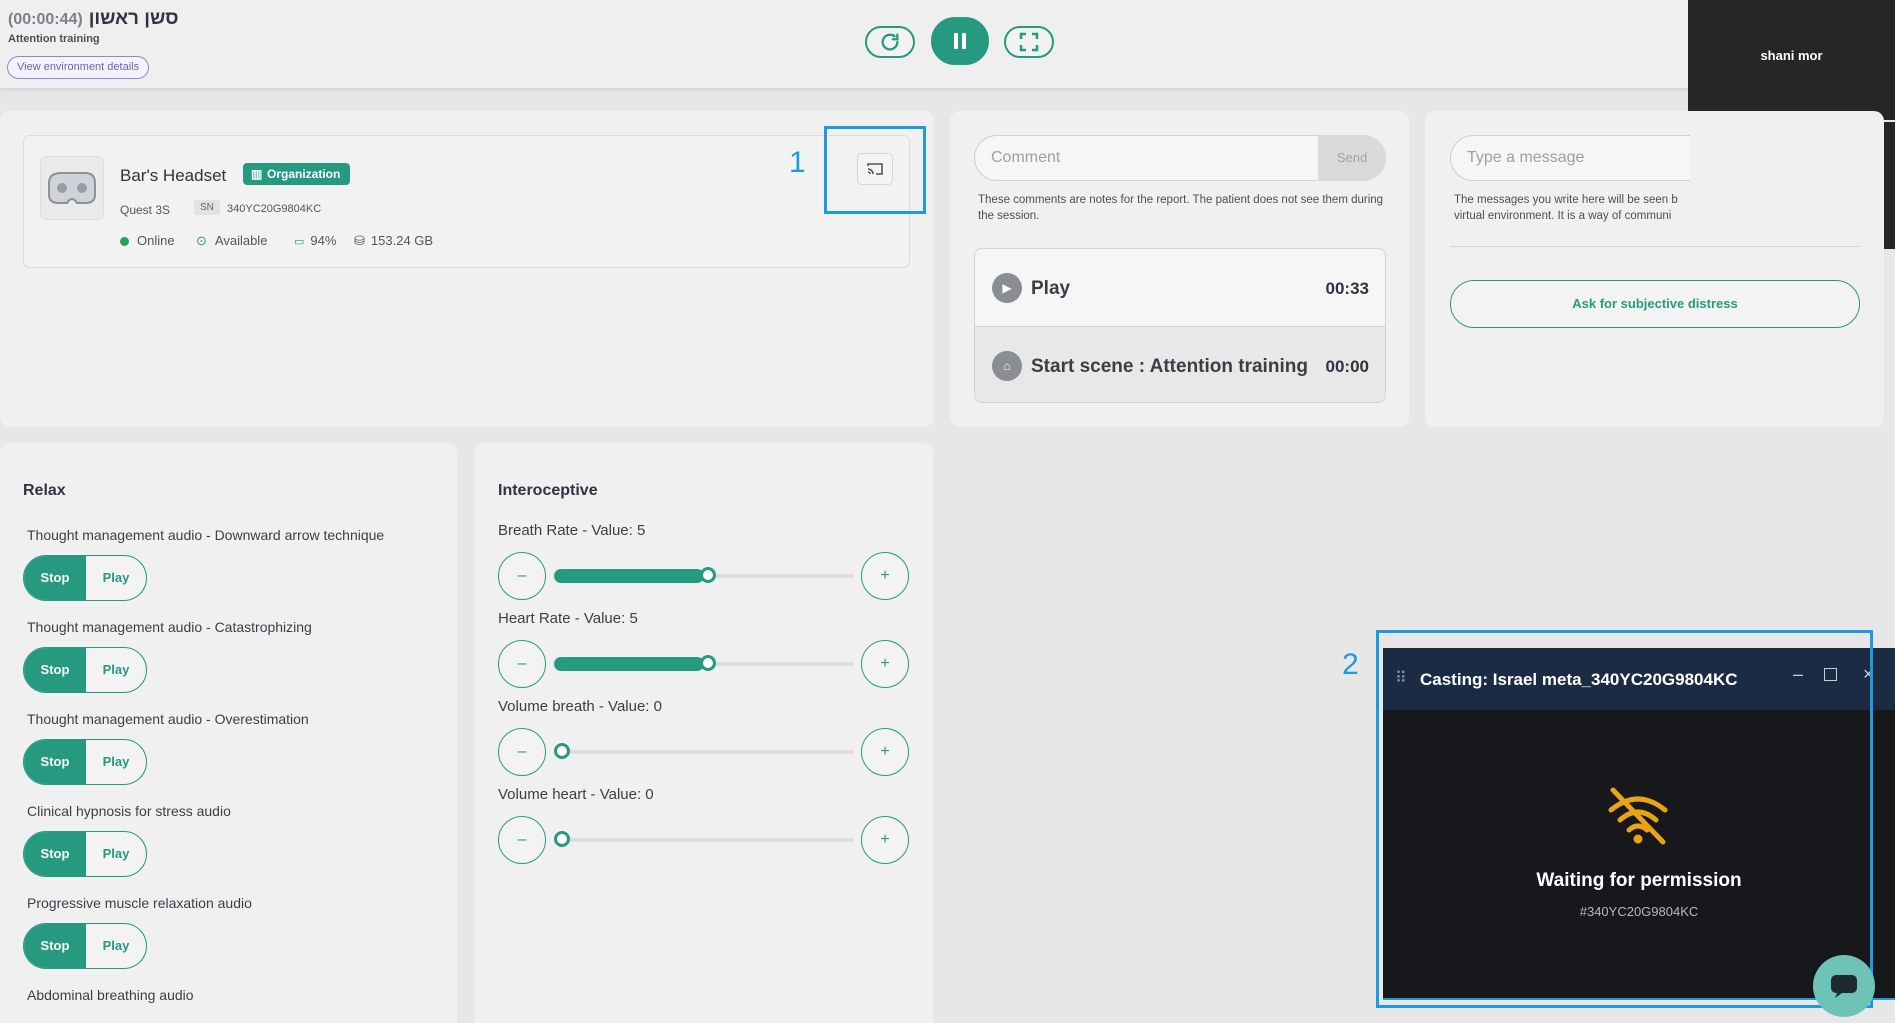  I want to click on building-icon: ▥, so click(257, 174).